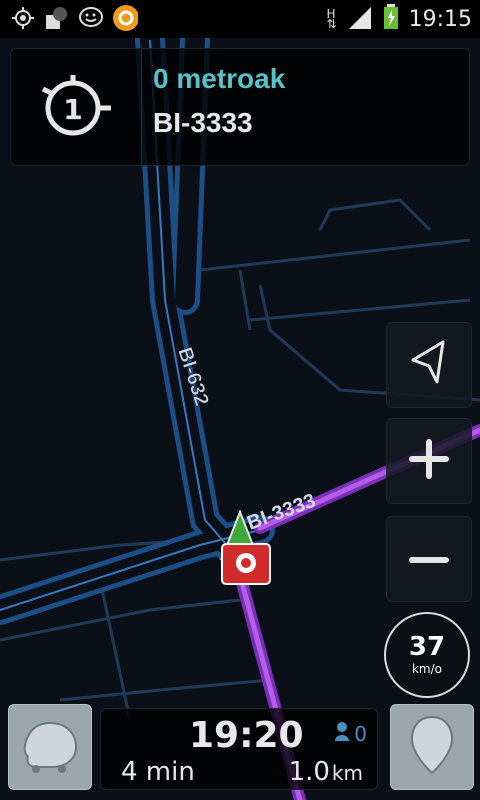 Image resolution: width=480 pixels, height=800 pixels. I want to click on clock: 19:15, so click(440, 19).